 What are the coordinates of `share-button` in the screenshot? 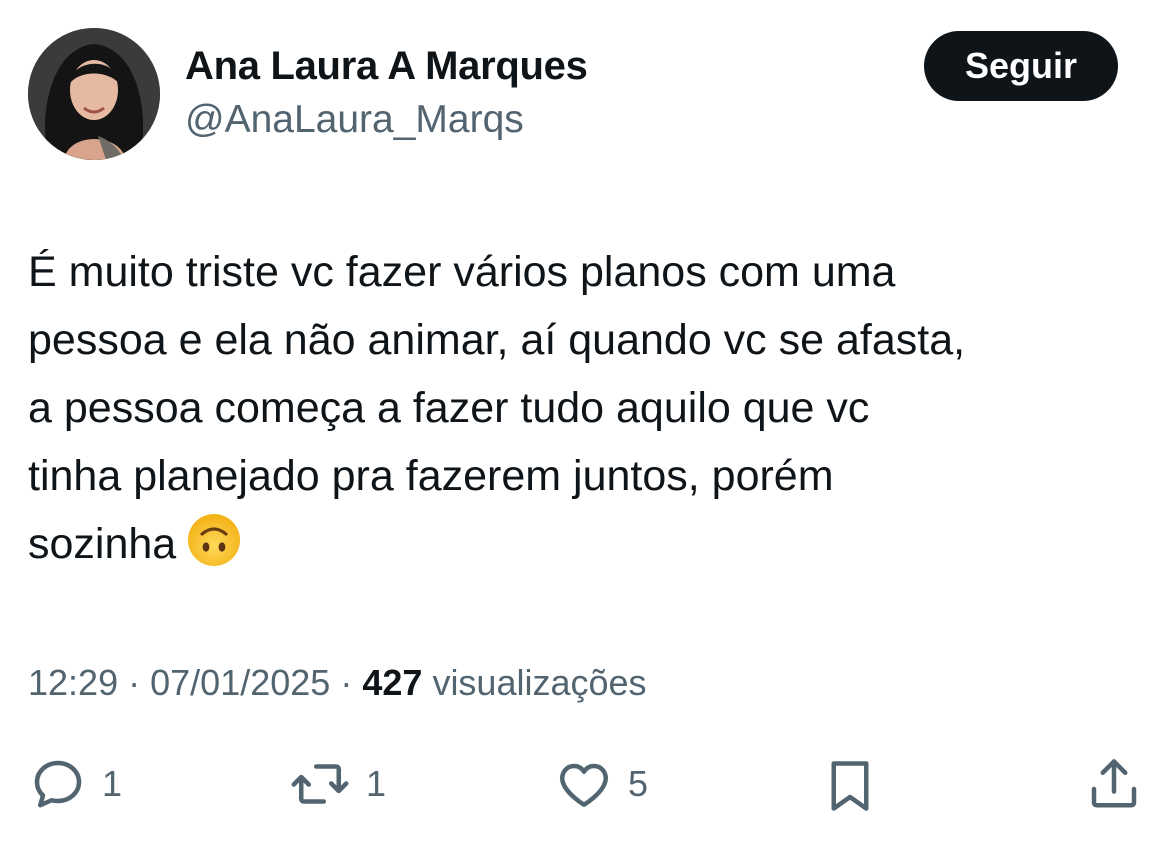 It's located at (1114, 784).